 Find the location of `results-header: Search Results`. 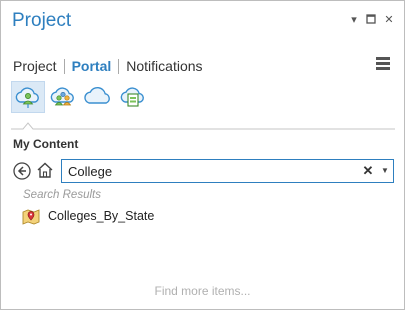

results-header: Search Results is located at coordinates (62, 195).